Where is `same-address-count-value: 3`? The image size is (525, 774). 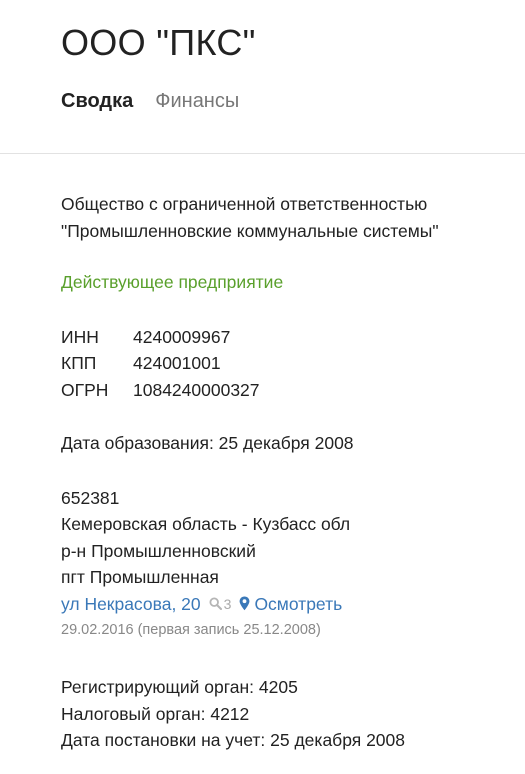 same-address-count-value: 3 is located at coordinates (227, 603).